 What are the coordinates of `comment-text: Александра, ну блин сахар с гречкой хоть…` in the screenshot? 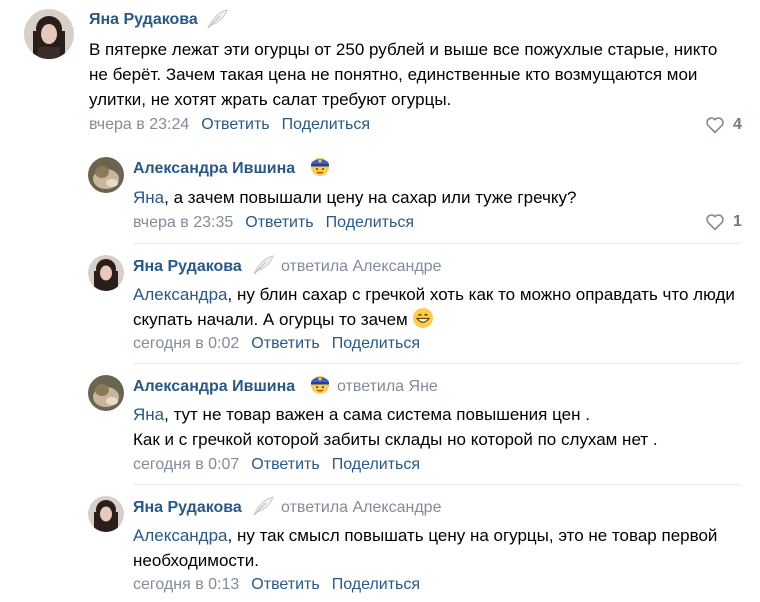 It's located at (434, 307).